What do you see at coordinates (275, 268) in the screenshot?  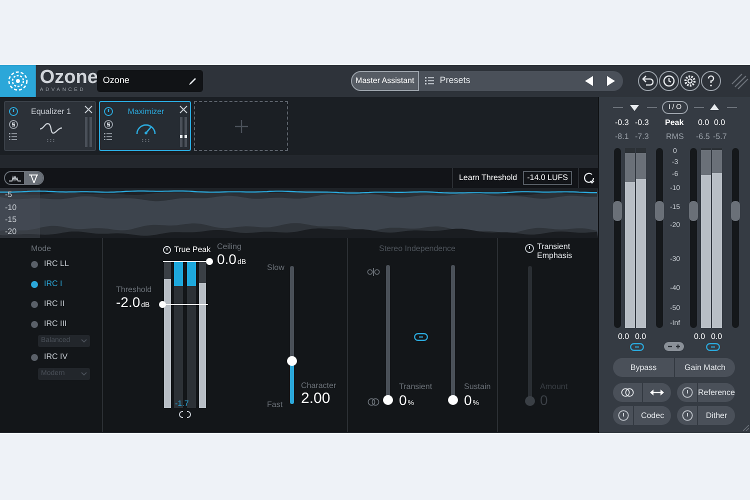 I see `slider-label: Slow` at bounding box center [275, 268].